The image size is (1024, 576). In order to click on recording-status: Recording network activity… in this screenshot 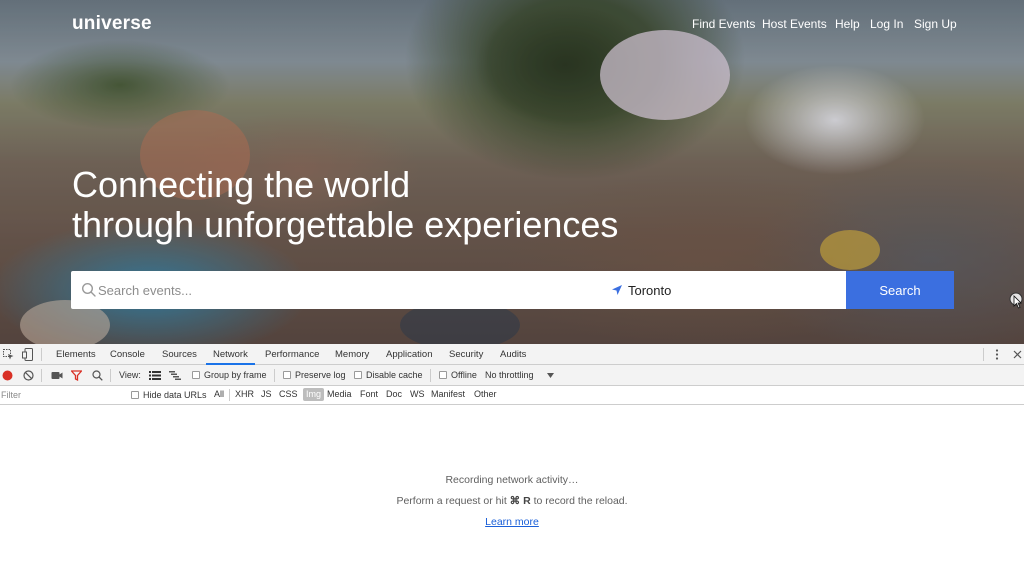, I will do `click(512, 480)`.